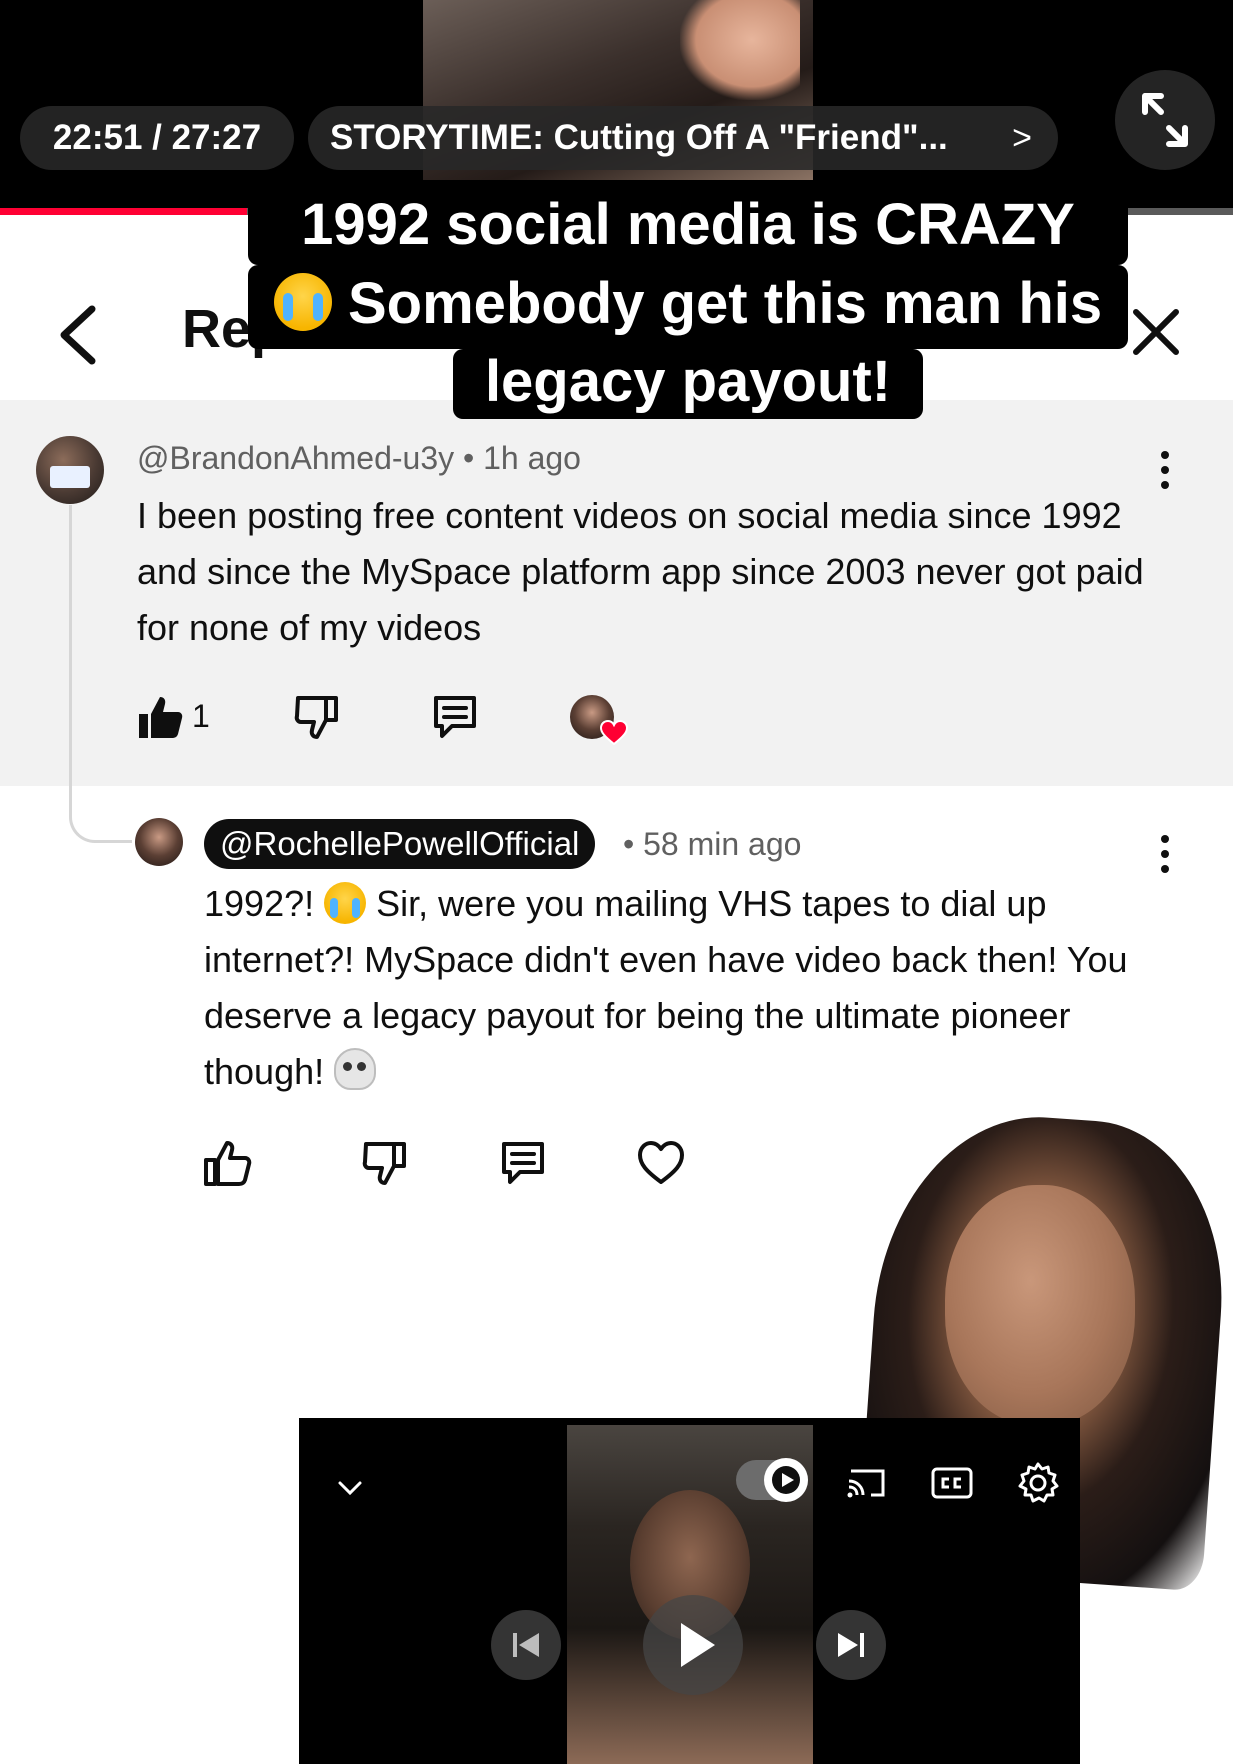  Describe the element at coordinates (295, 458) in the screenshot. I see `comment-author: @BrandonAhmed-u3y` at that location.